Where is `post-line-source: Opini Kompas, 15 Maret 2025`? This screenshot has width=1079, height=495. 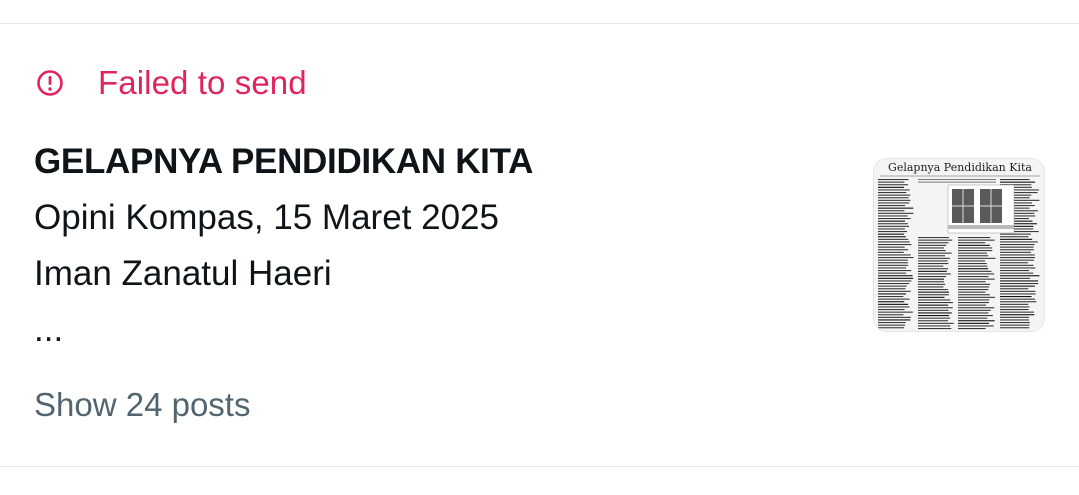 post-line-source: Opini Kompas, 15 Maret 2025 is located at coordinates (266, 217).